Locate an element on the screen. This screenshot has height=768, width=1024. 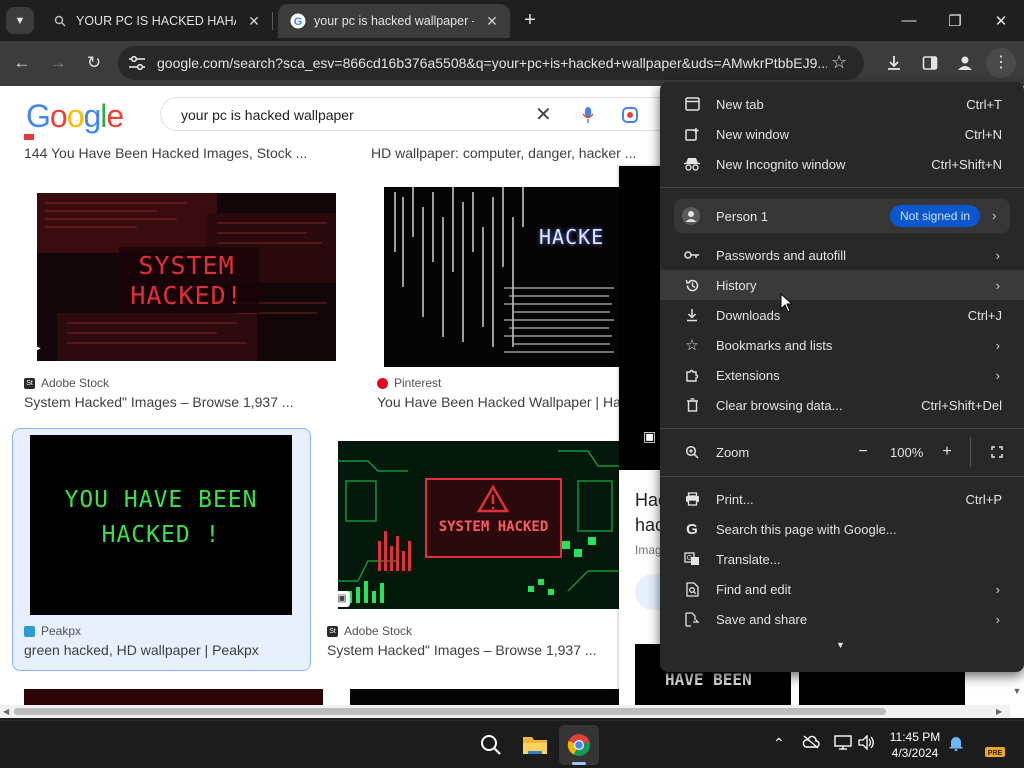
menu-item-bookmarks: ☆ Bookmarks and lists › is located at coordinates (842, 345).